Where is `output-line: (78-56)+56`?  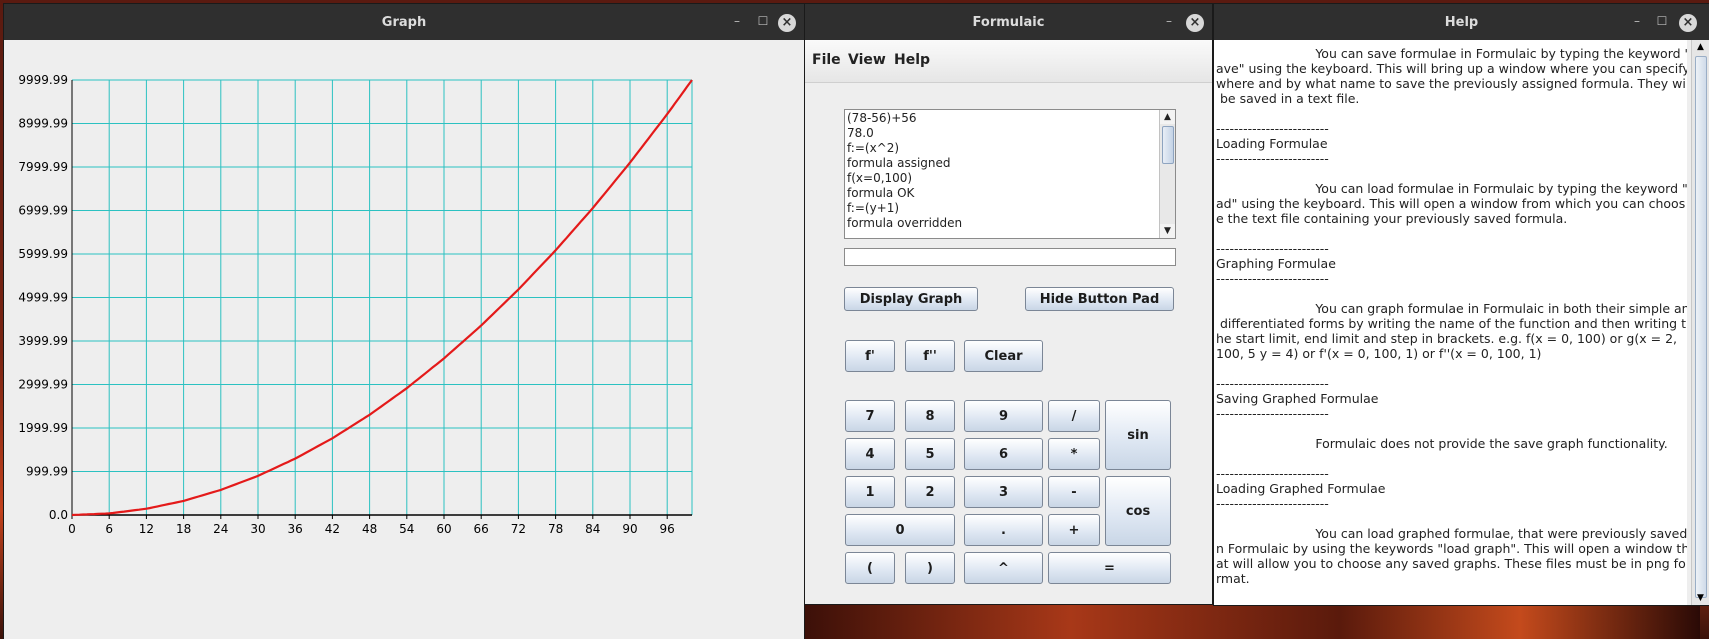 output-line: (78-56)+56 is located at coordinates (882, 118).